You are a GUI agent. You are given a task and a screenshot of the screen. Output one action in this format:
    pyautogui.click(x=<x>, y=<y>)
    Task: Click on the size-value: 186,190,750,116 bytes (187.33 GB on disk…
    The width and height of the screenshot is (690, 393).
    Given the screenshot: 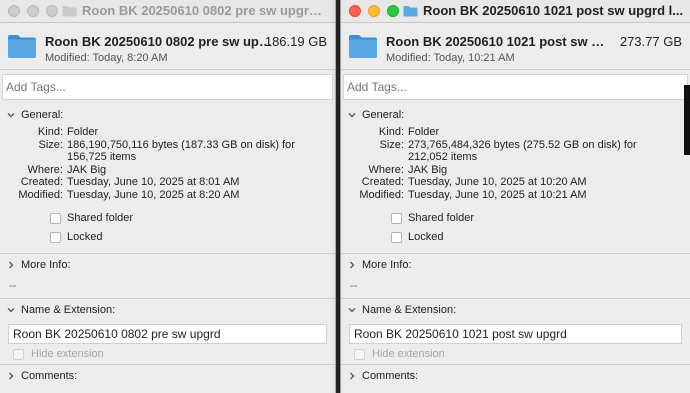 What is the action you would take?
    pyautogui.click(x=181, y=144)
    